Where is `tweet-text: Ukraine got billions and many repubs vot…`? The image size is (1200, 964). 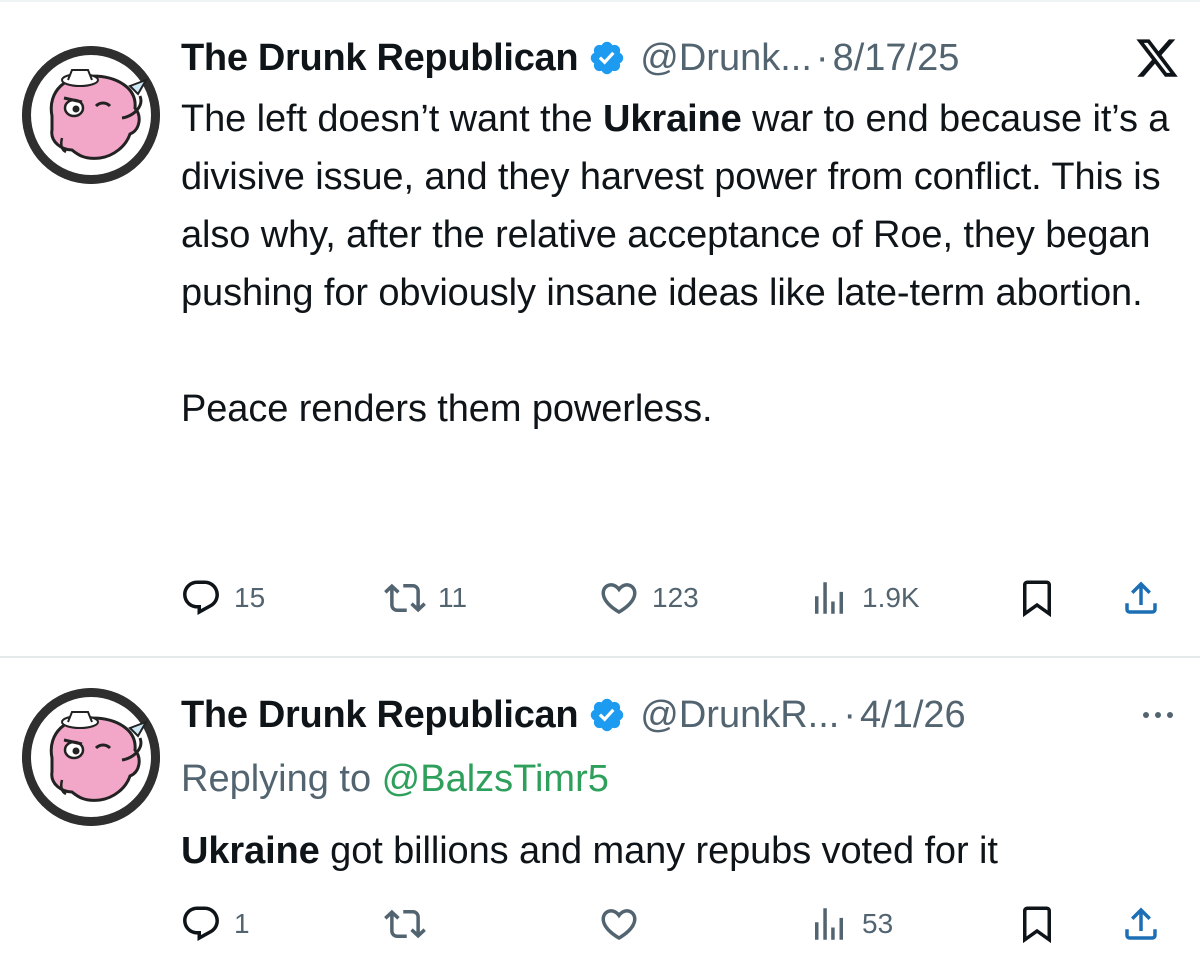 tweet-text: Ukraine got billions and many repubs vot… is located at coordinates (676, 851).